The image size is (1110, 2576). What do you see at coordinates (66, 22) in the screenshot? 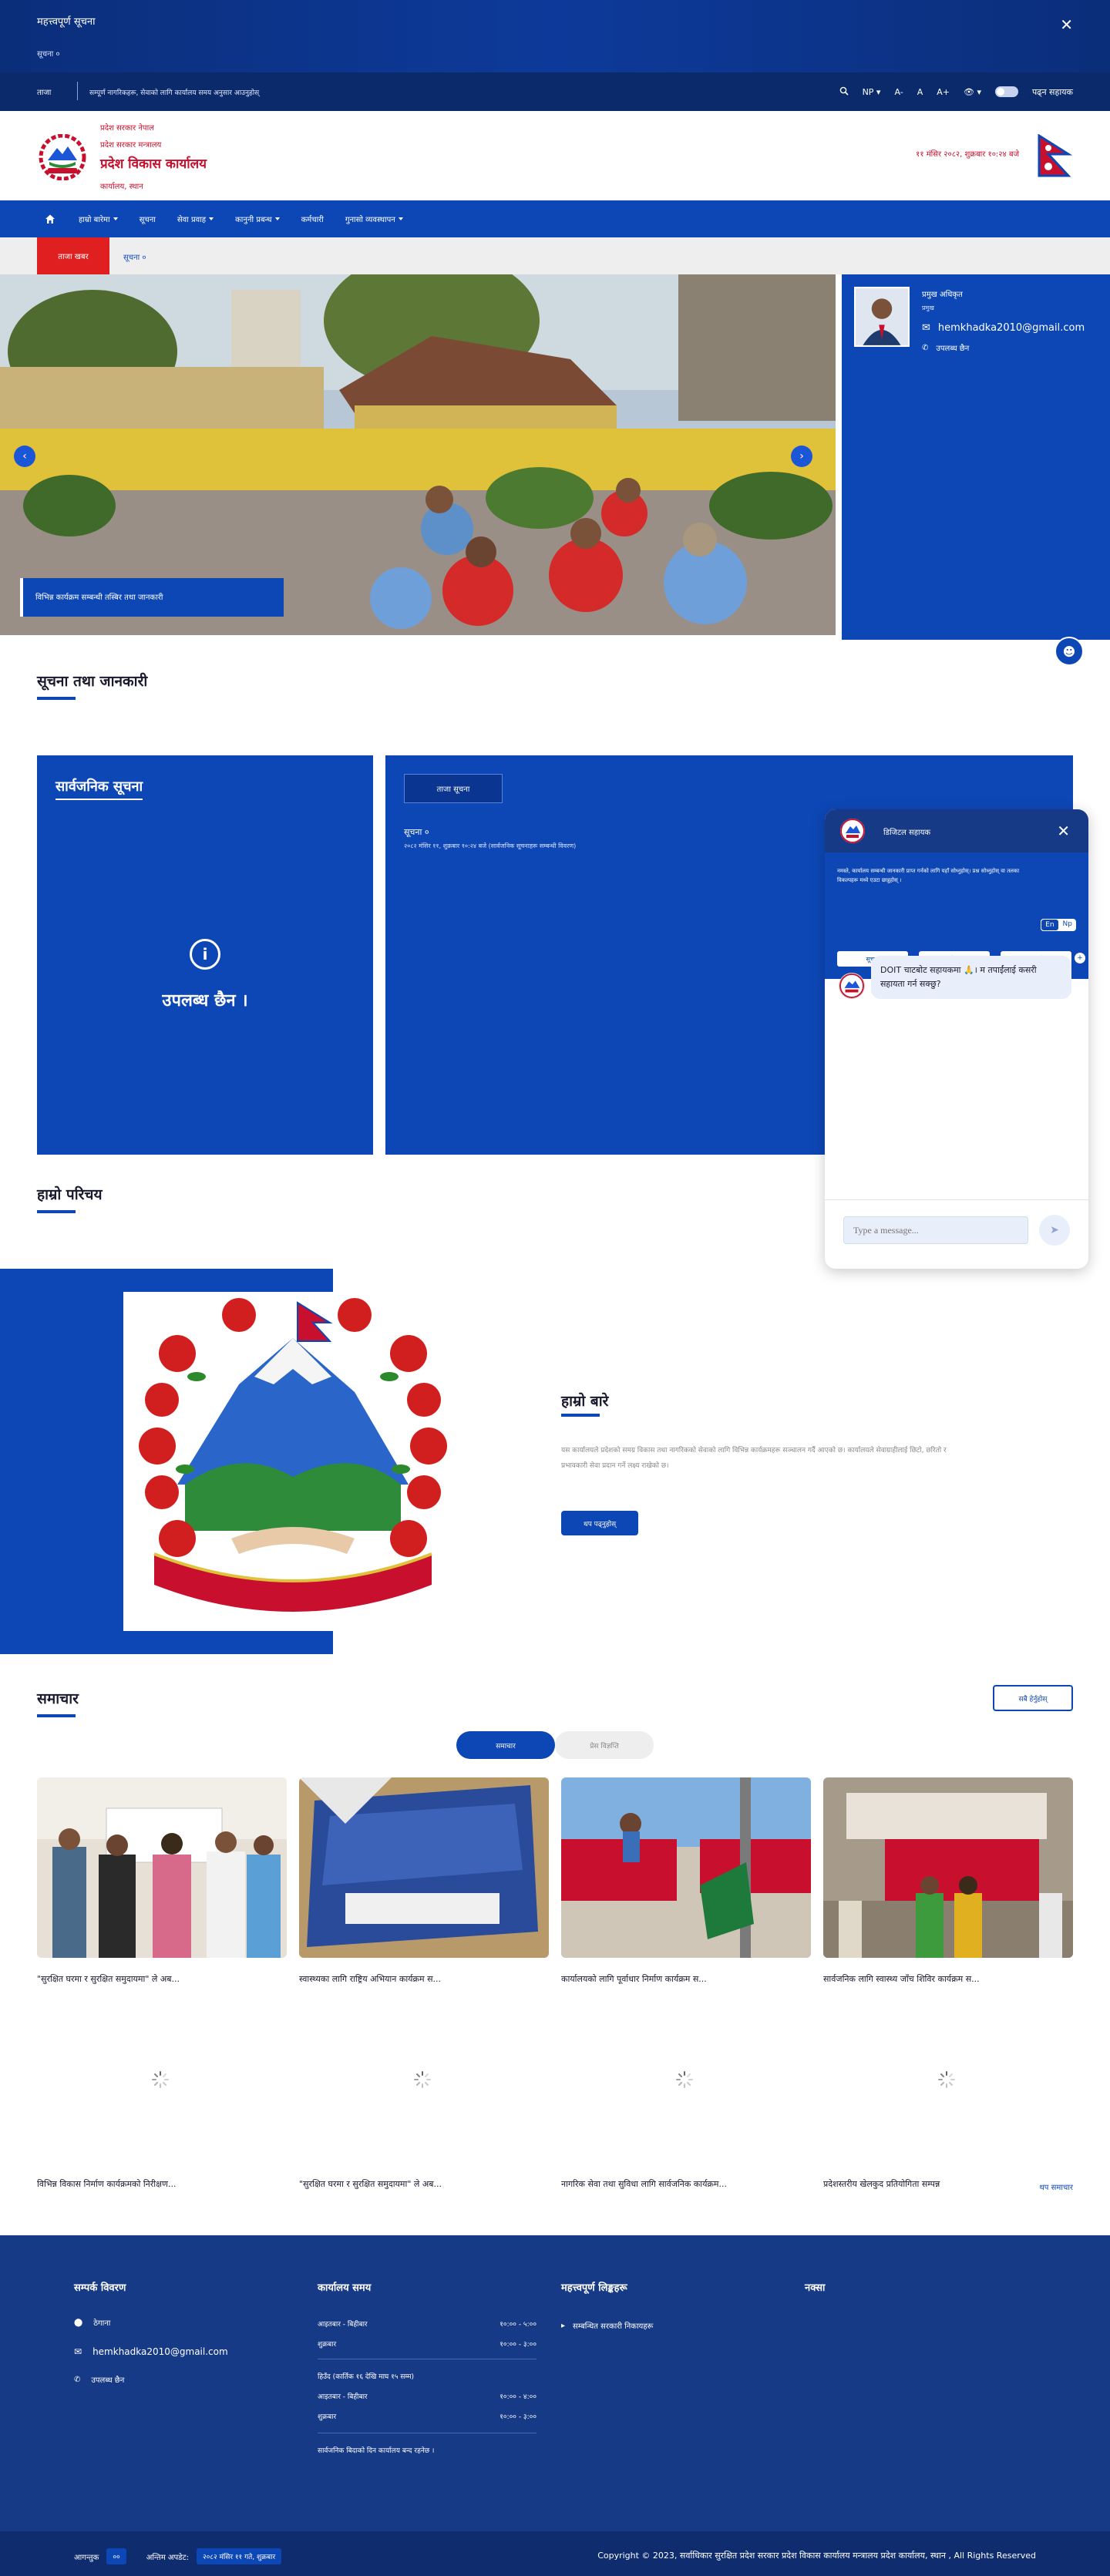
I see `notice-title: महत्त्वपूर्ण सूचना` at bounding box center [66, 22].